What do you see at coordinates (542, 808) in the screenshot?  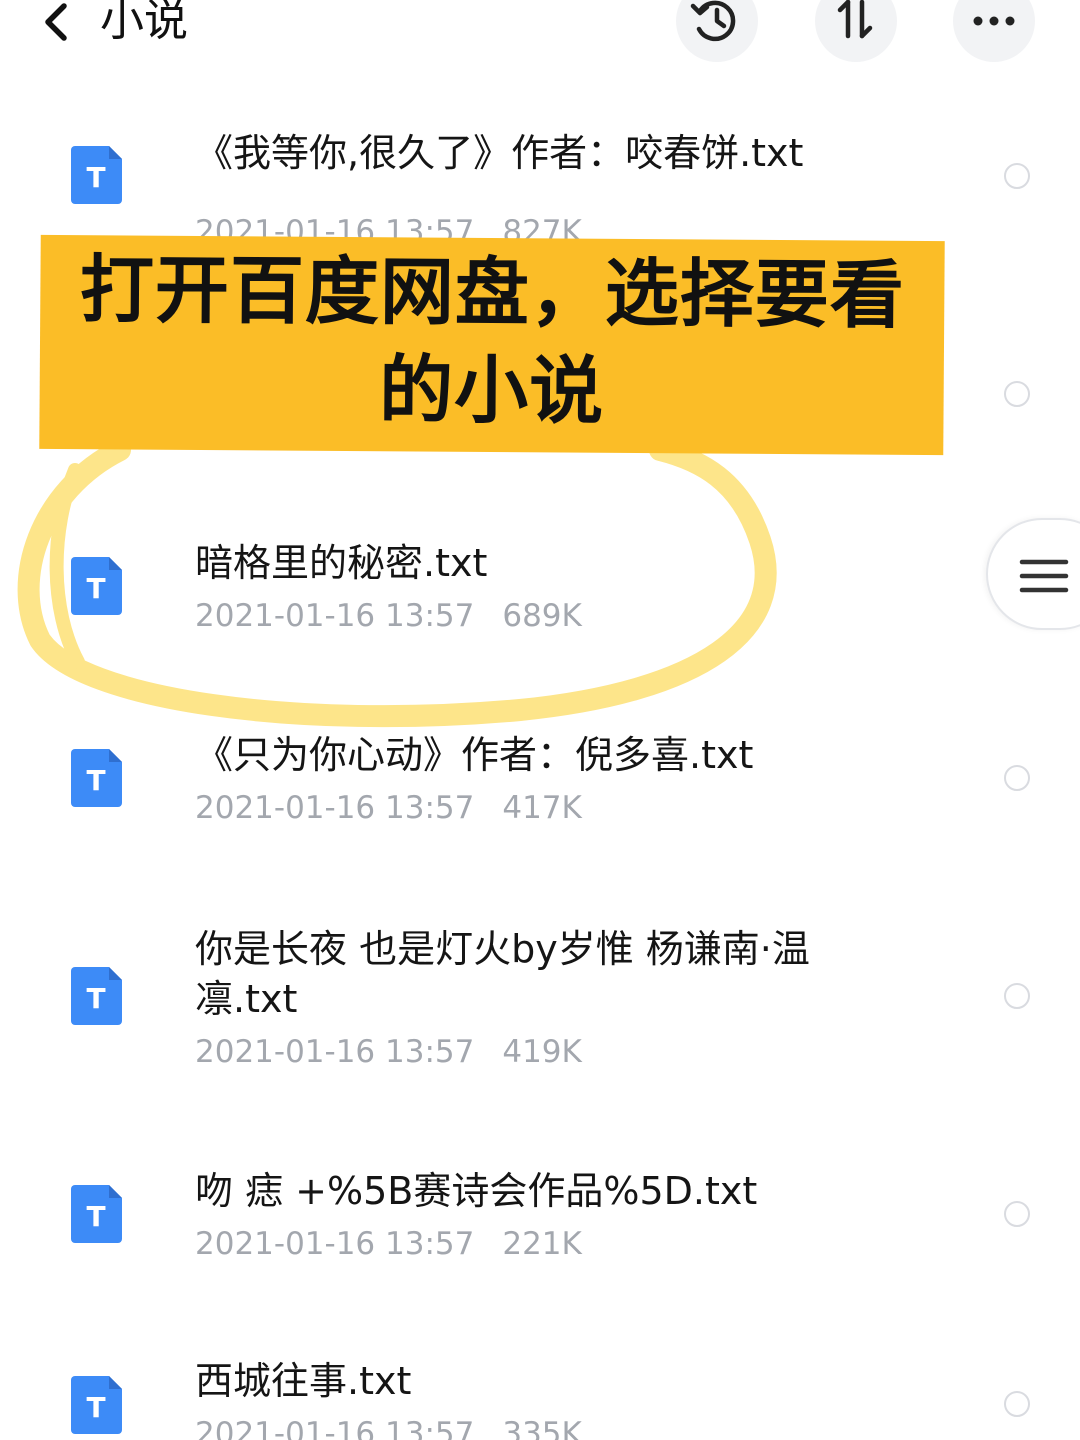 I see `file-size: 417K` at bounding box center [542, 808].